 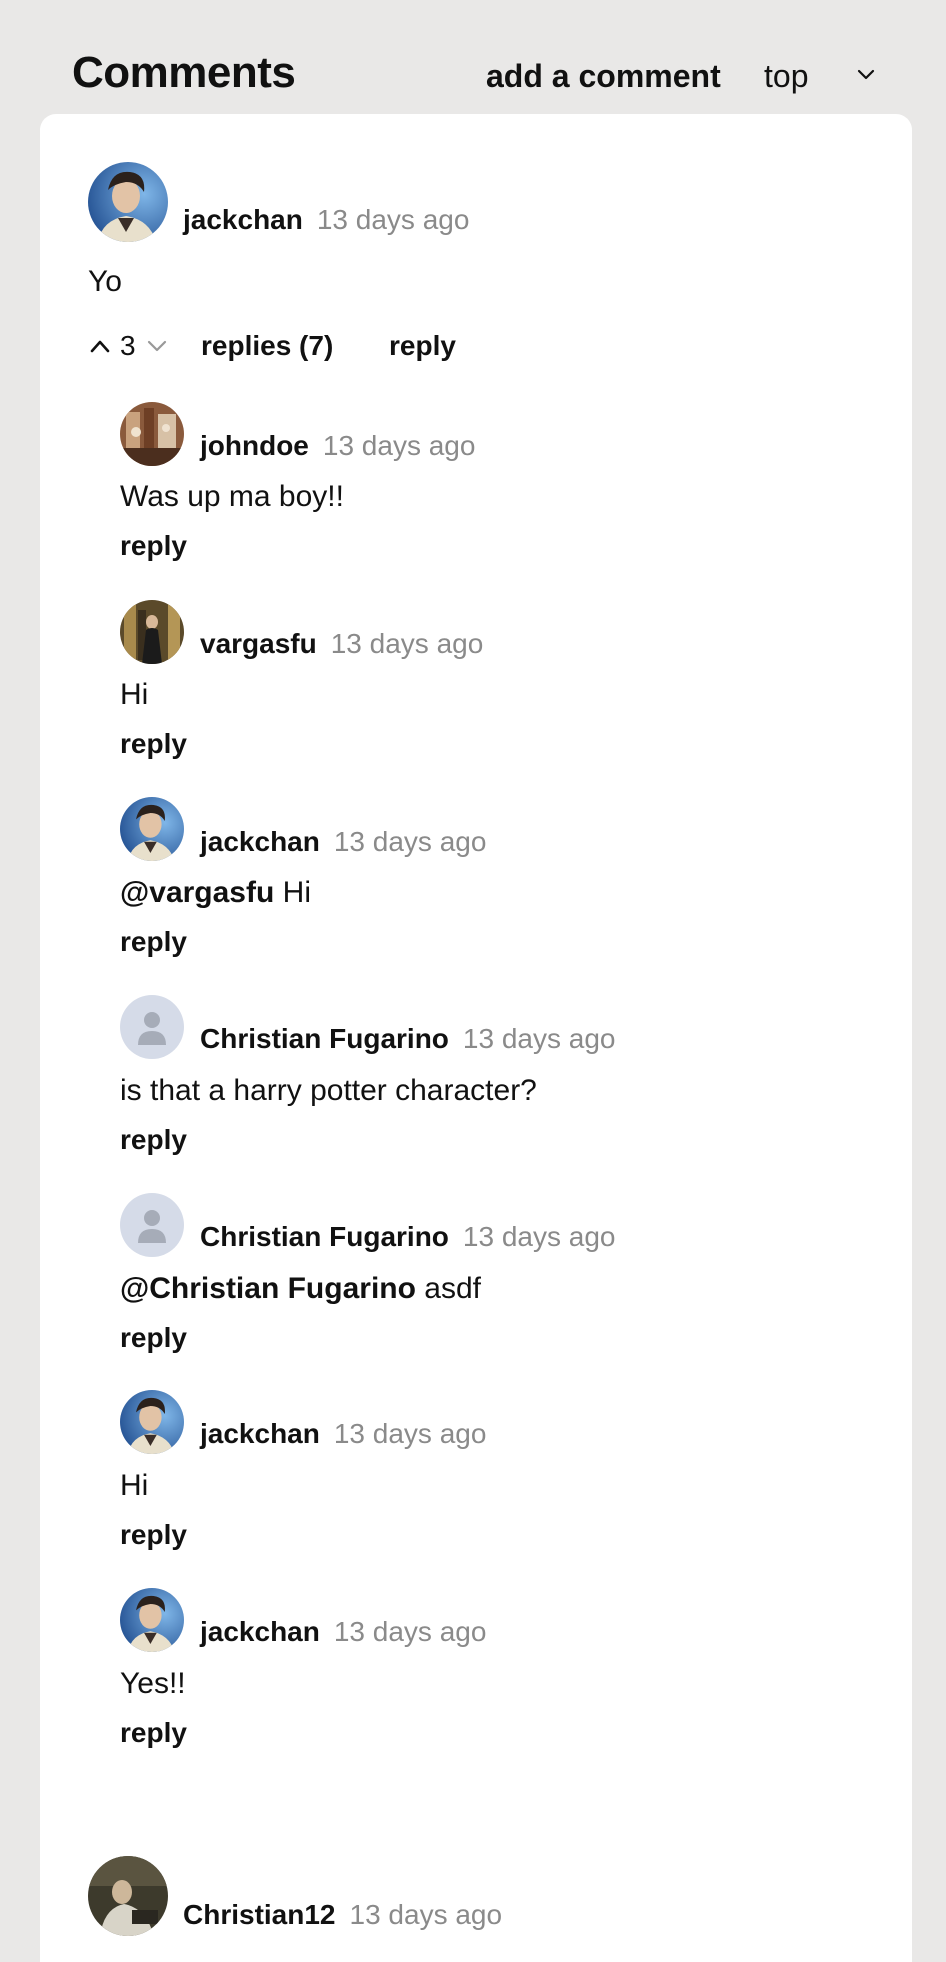 I want to click on reply-body: is that a harry potter character?, so click(x=328, y=1091).